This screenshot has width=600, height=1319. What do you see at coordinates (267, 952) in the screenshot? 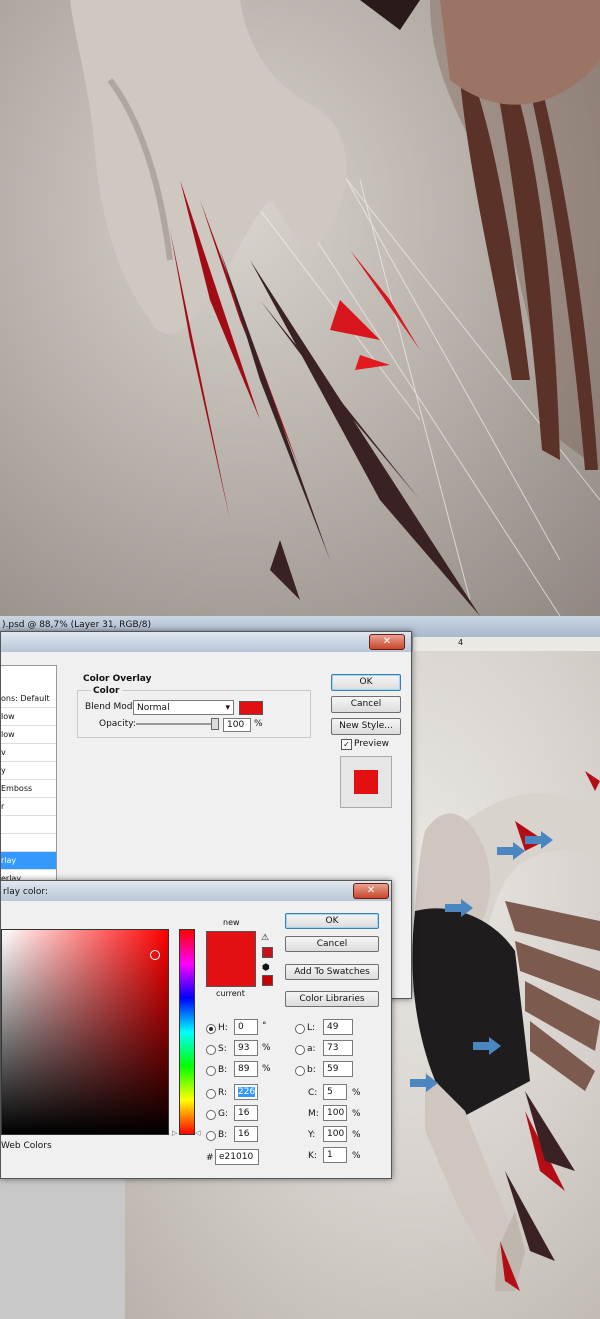
I see `gamut-color-swatch` at bounding box center [267, 952].